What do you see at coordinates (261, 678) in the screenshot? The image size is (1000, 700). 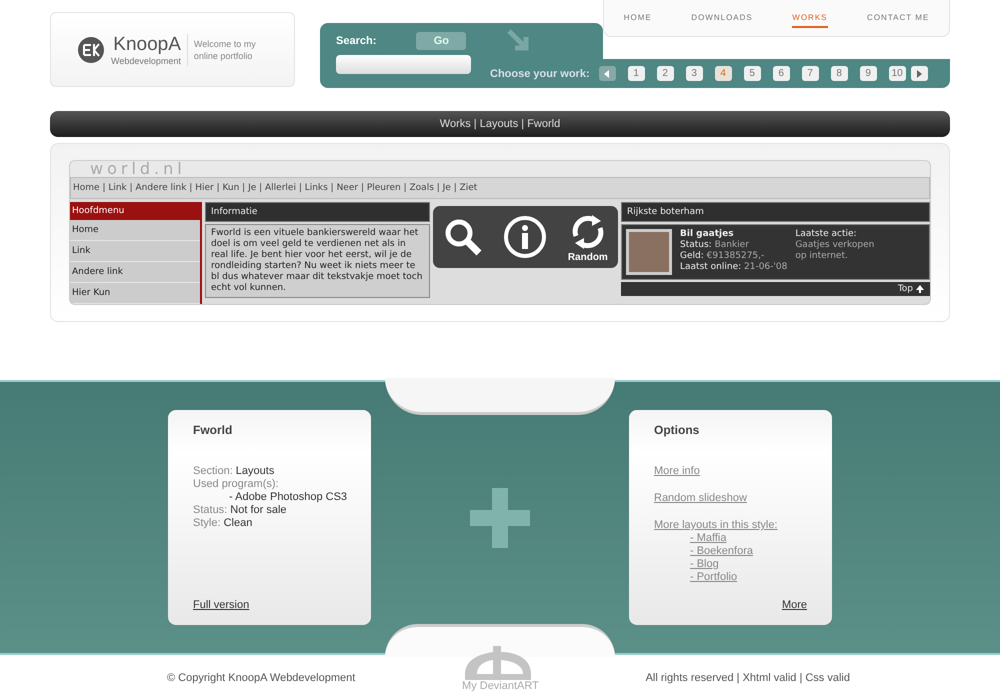 I see `copyright: © Copyright KnoopA Webdevelopment` at bounding box center [261, 678].